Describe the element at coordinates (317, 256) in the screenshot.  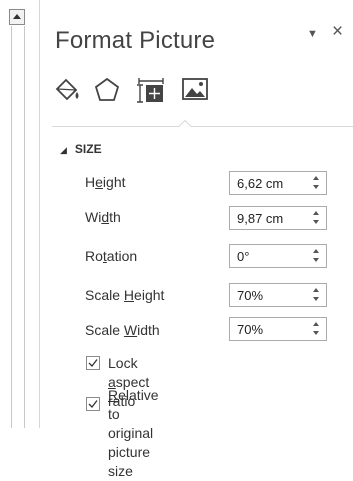
I see `rotation-spinner` at that location.